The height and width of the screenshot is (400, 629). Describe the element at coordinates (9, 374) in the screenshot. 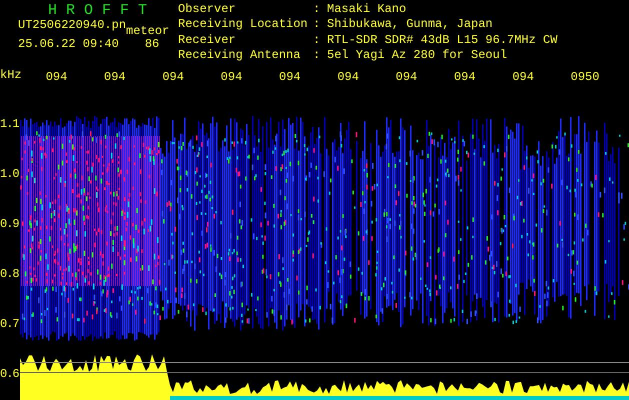

I see `frequency-tick-label: 0.6` at that location.